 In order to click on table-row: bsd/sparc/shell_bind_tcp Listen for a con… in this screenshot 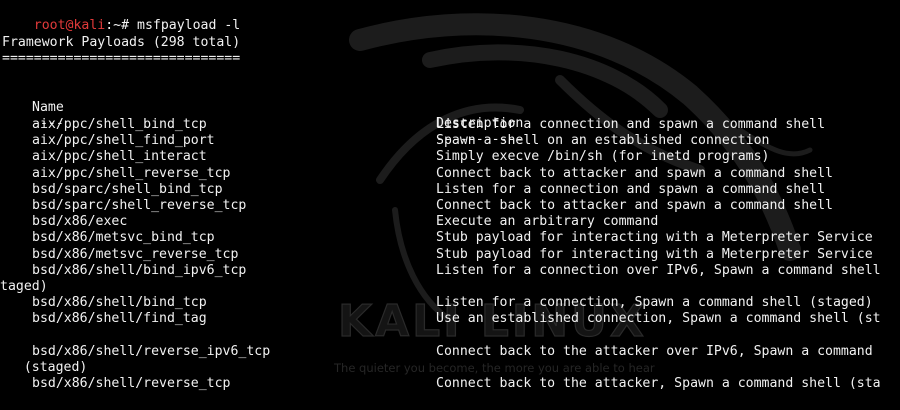, I will do `click(450, 190)`.